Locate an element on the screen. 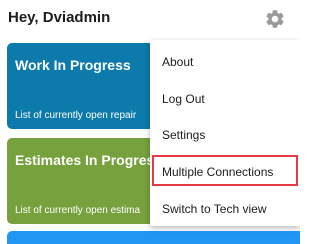 This screenshot has width=320, height=244. menu-item-log-out: Log Out is located at coordinates (183, 99).